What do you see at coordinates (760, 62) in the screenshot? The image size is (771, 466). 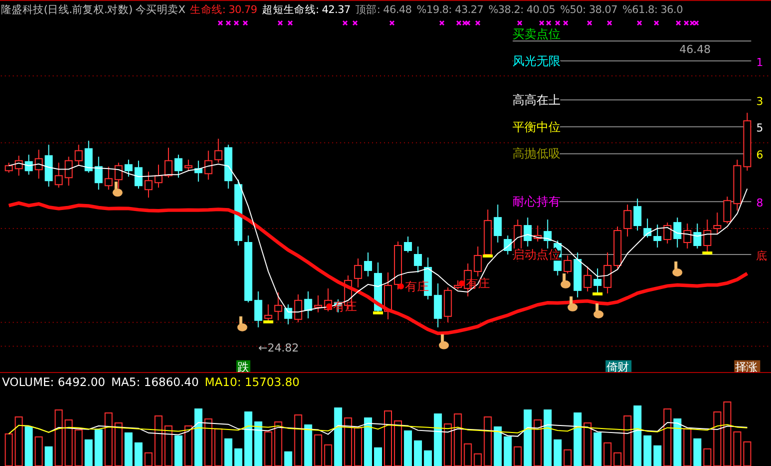 I see `level-tag: 1` at bounding box center [760, 62].